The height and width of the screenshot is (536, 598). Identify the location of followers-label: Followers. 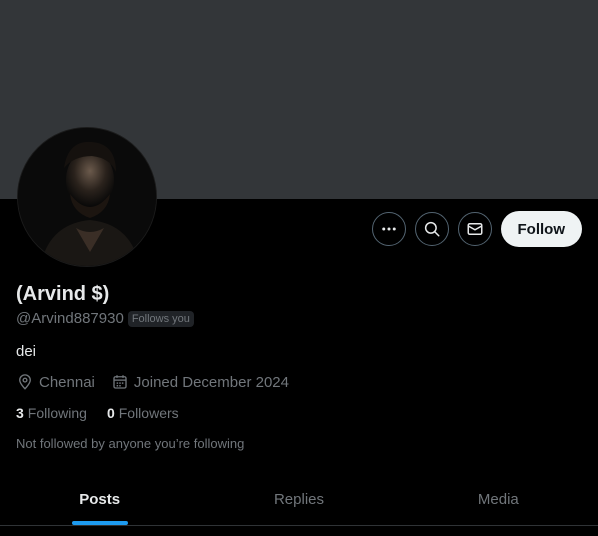
(148, 413).